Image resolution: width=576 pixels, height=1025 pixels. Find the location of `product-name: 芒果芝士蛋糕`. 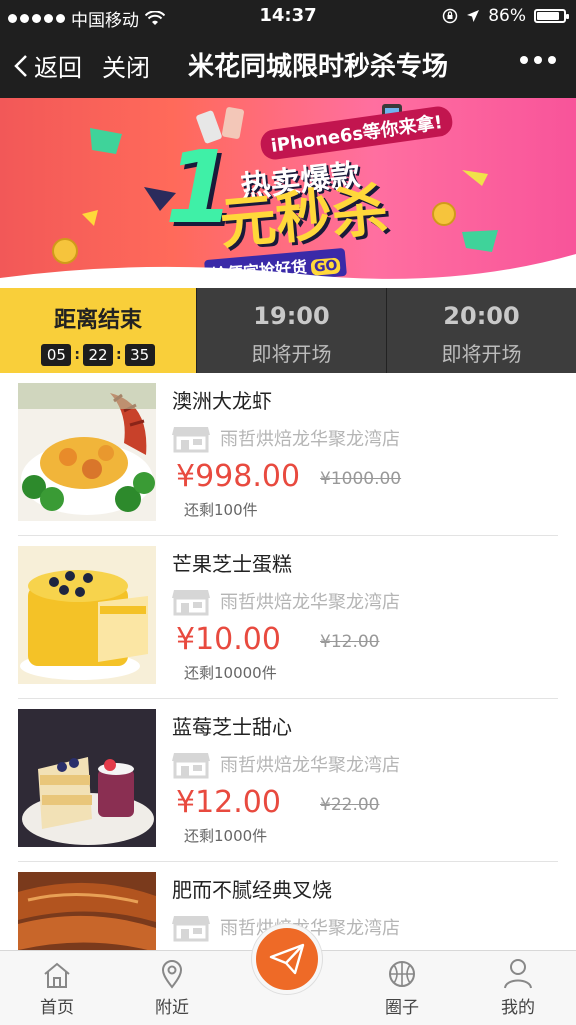

product-name: 芒果芝士蛋糕 is located at coordinates (232, 562).